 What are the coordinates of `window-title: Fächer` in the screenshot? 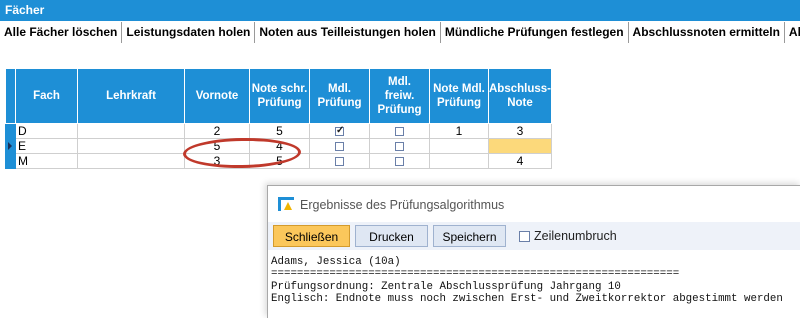 It's located at (25, 10).